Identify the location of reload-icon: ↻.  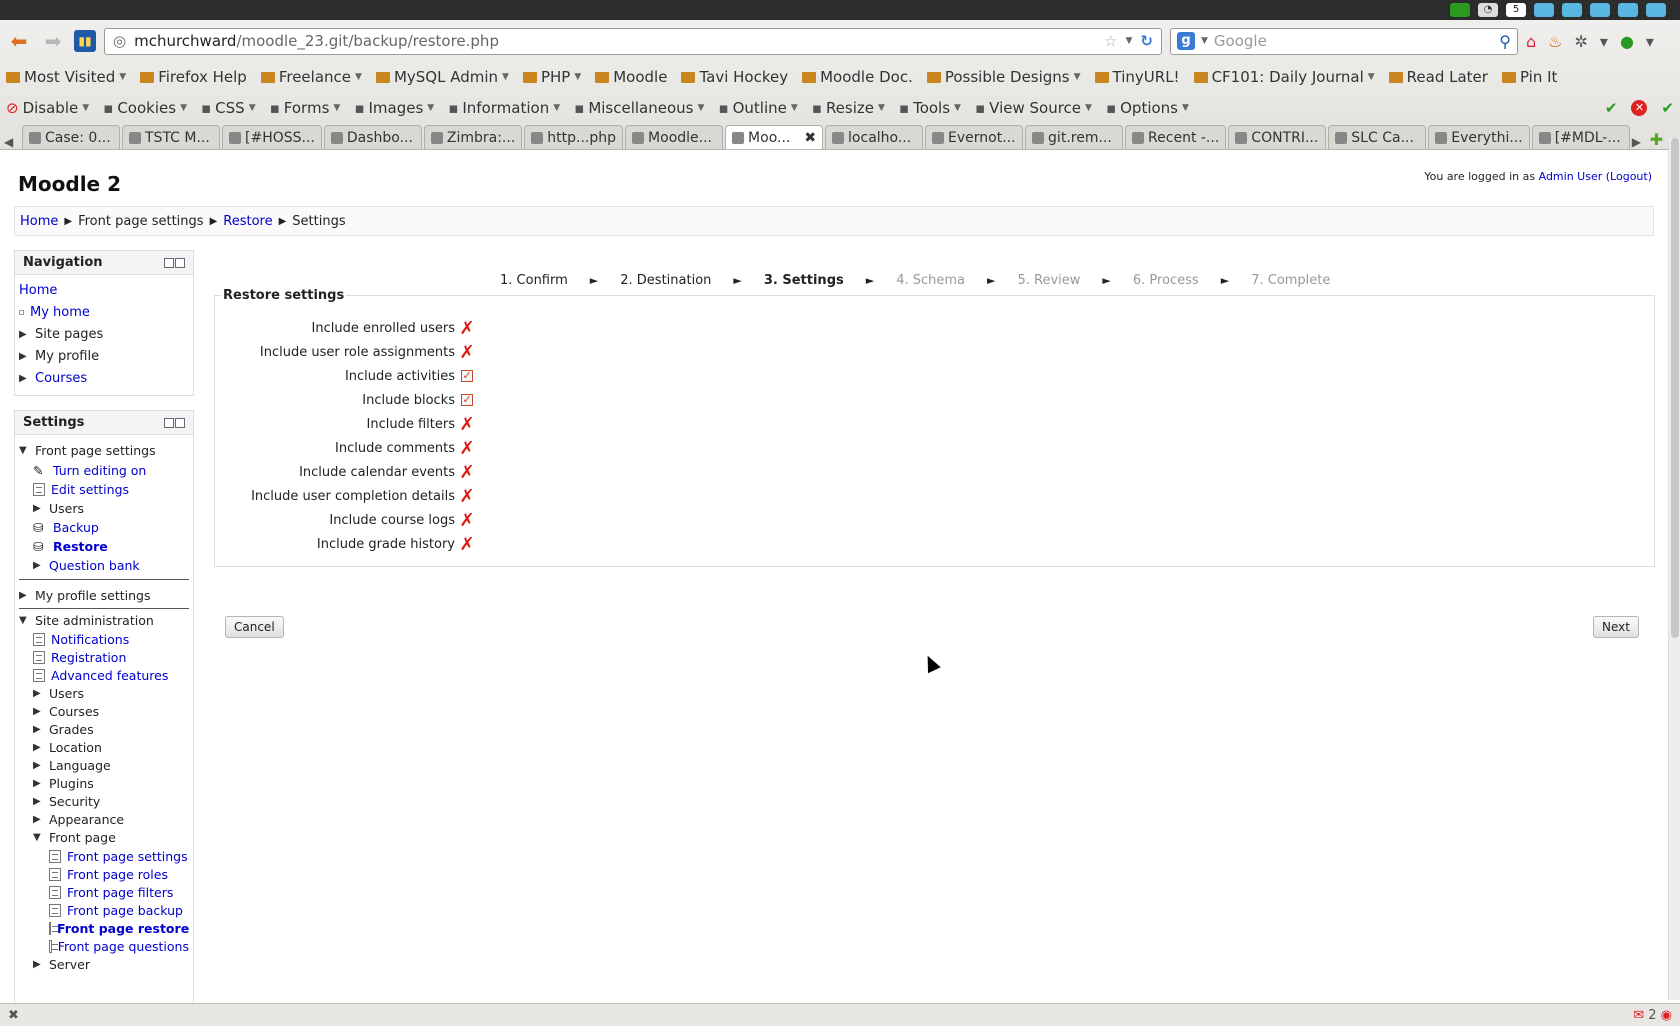
(1146, 41).